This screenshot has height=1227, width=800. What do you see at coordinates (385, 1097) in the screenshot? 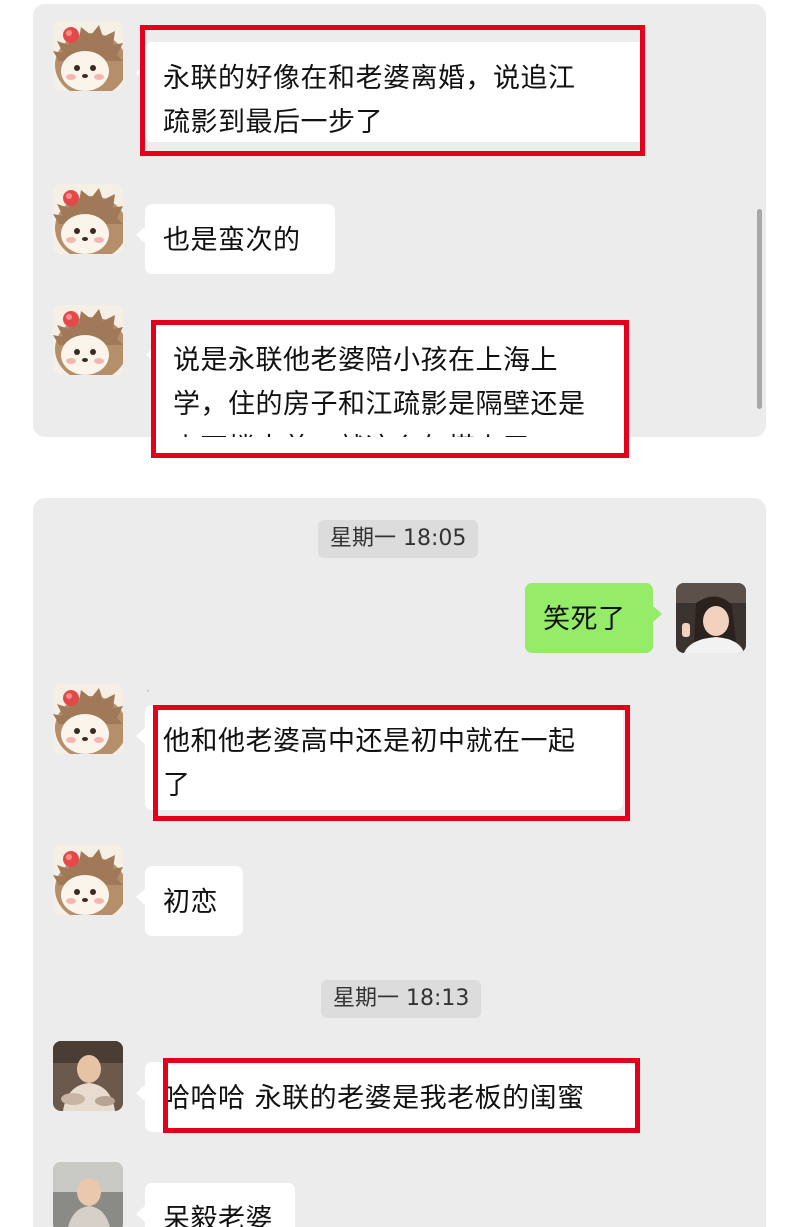
I see `message-bubble: 哈哈哈 永联的老婆是我老板的闺蜜` at bounding box center [385, 1097].